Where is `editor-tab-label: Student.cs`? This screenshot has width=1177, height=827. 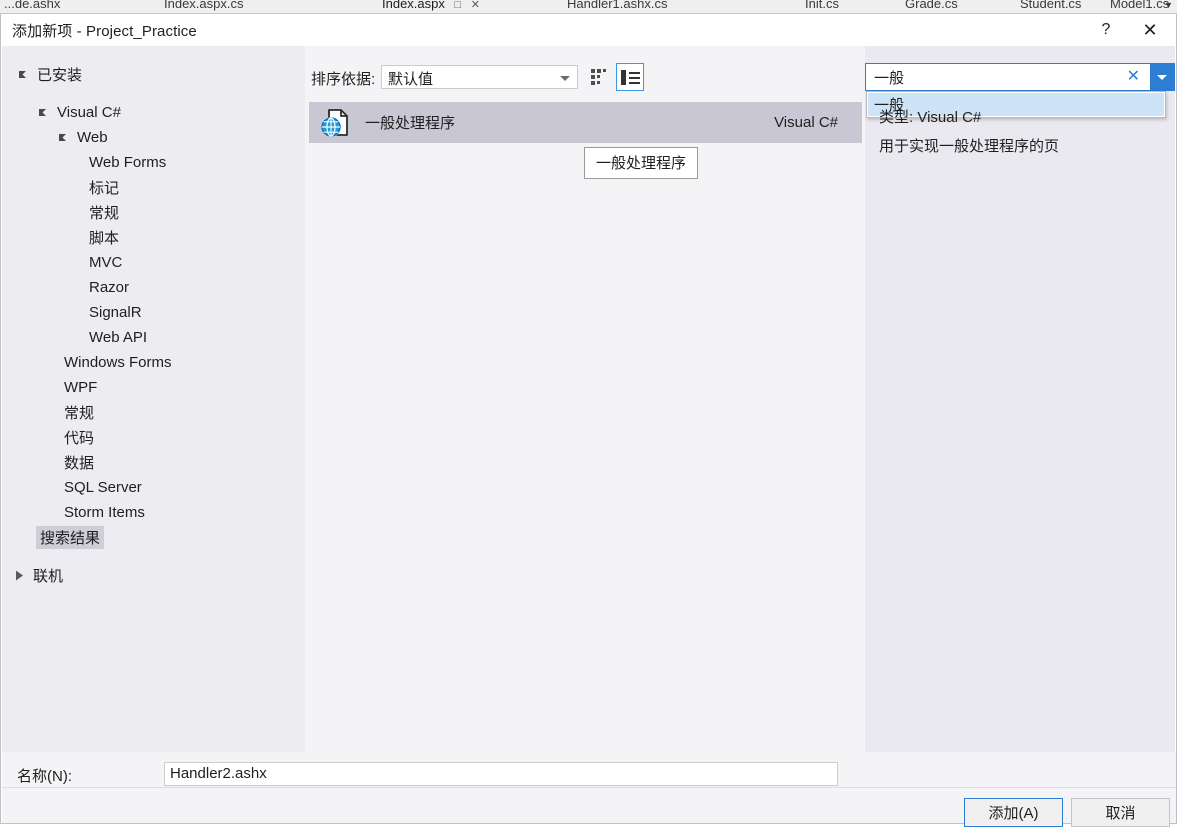
editor-tab-label: Student.cs is located at coordinates (1051, 5).